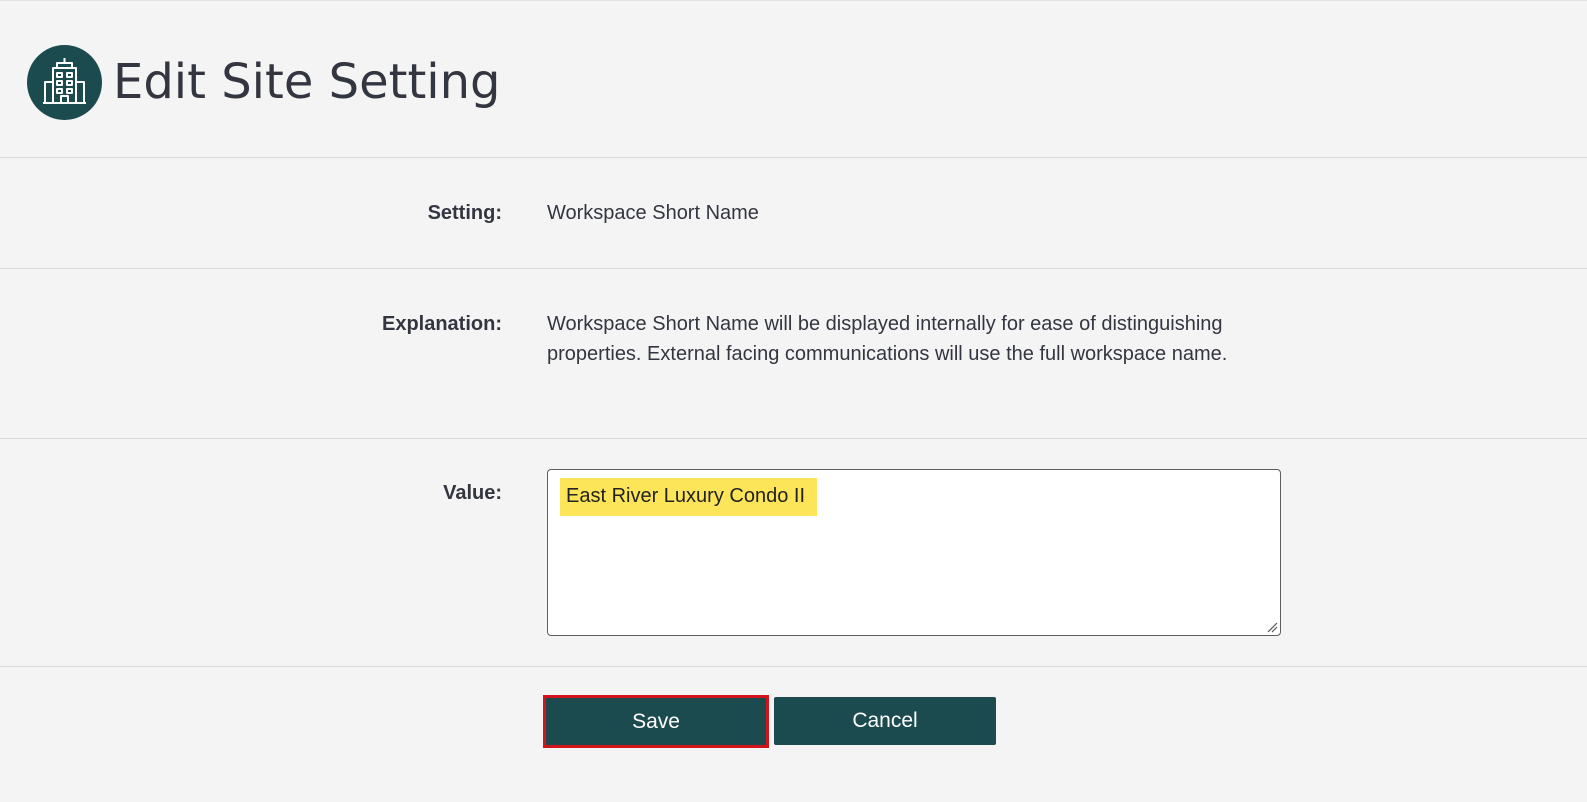 The height and width of the screenshot is (802, 1587). I want to click on page-title: Edit Site Setting, so click(307, 82).